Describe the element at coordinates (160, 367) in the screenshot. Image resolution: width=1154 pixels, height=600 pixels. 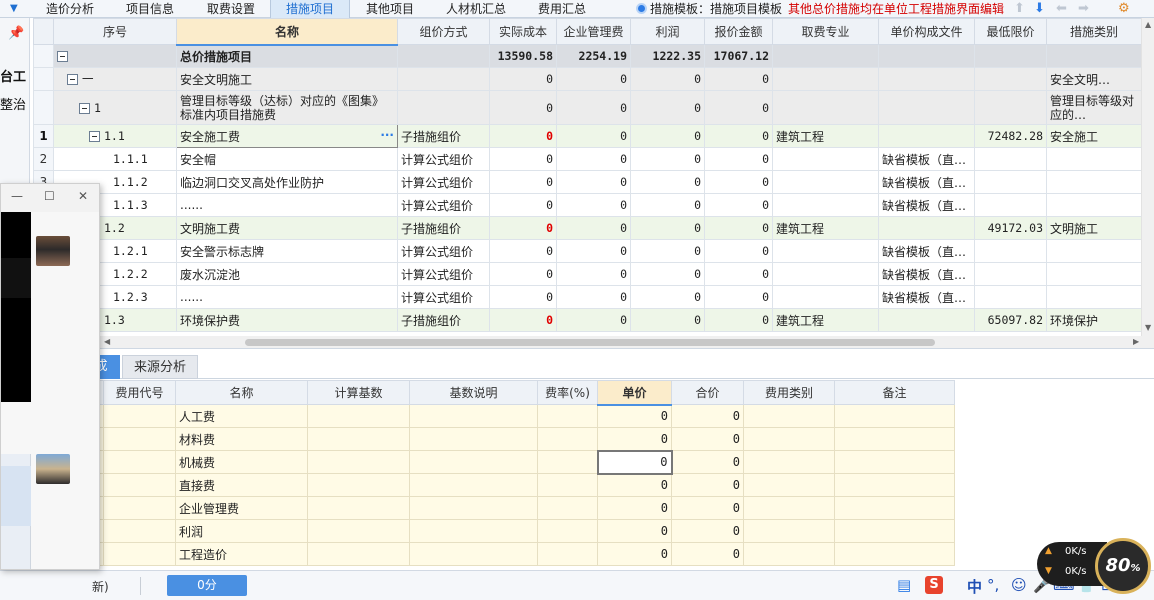
I see `subtab-source-analysis: 来源分析` at that location.